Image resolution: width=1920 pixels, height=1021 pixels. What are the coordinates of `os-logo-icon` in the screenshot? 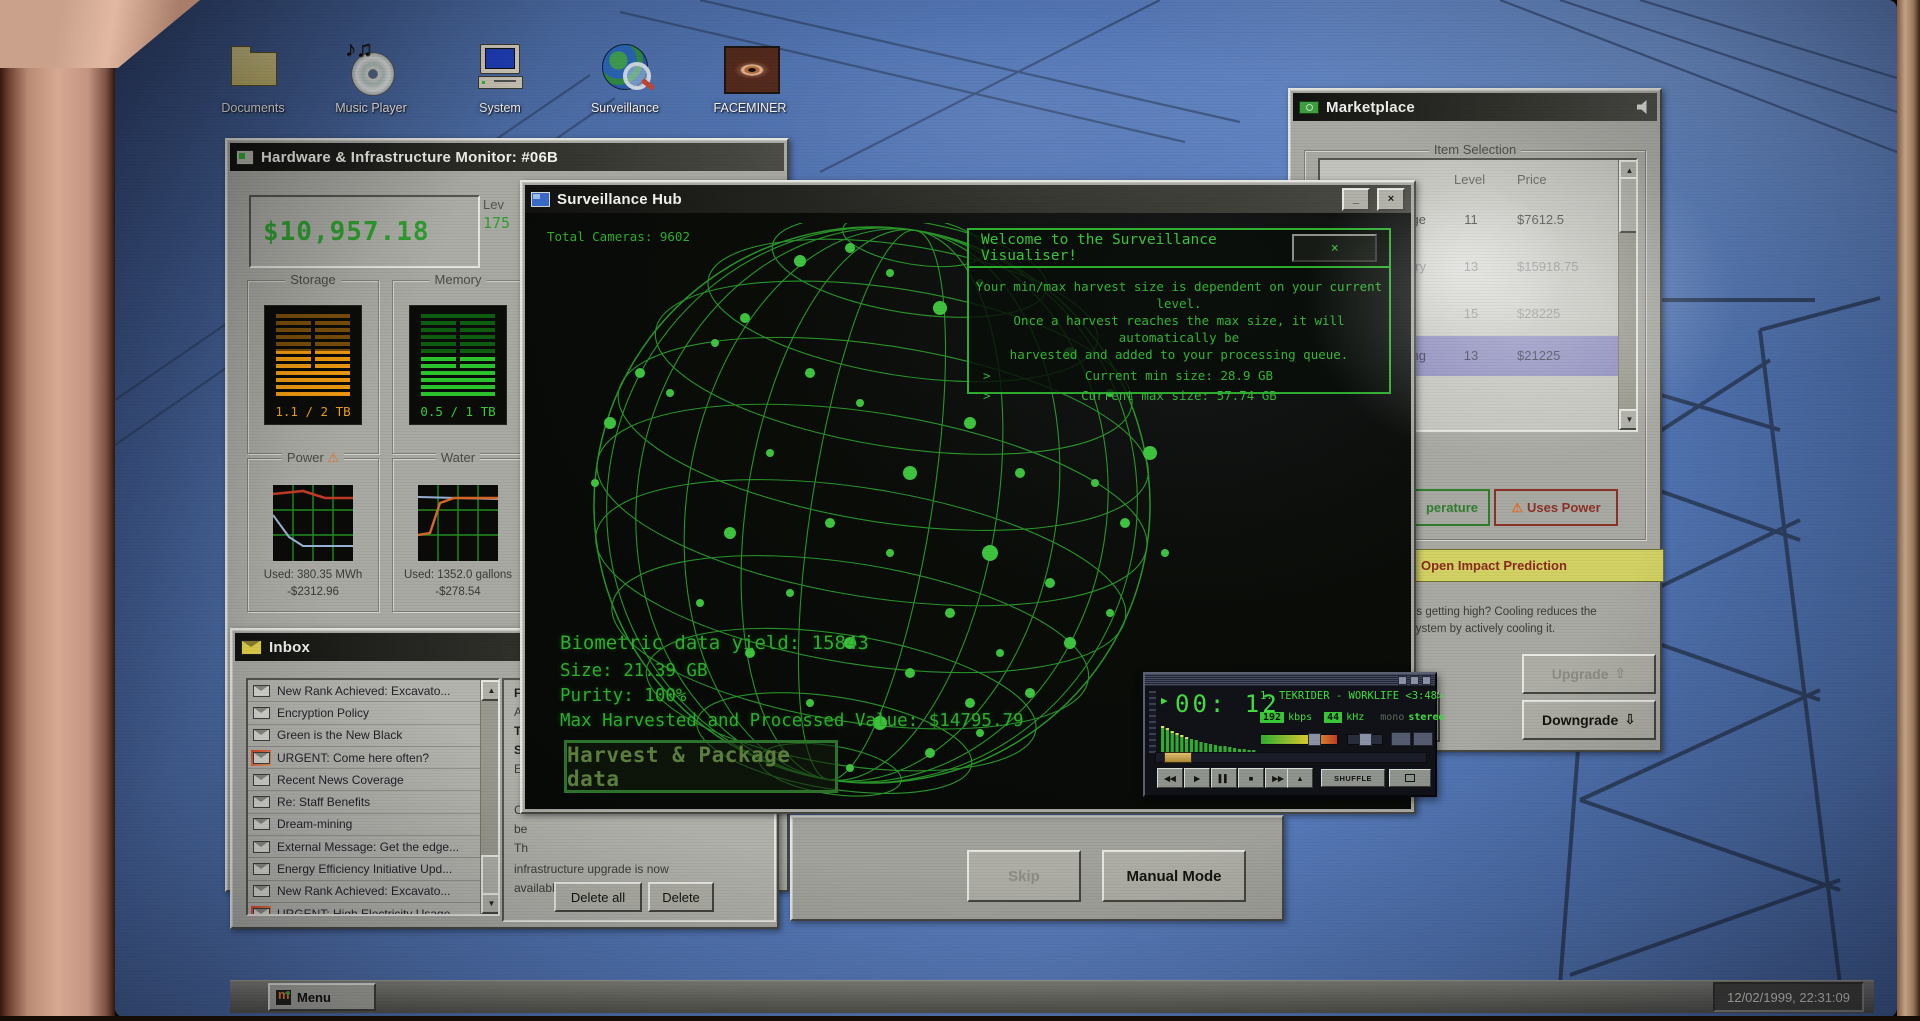 It's located at (283, 996).